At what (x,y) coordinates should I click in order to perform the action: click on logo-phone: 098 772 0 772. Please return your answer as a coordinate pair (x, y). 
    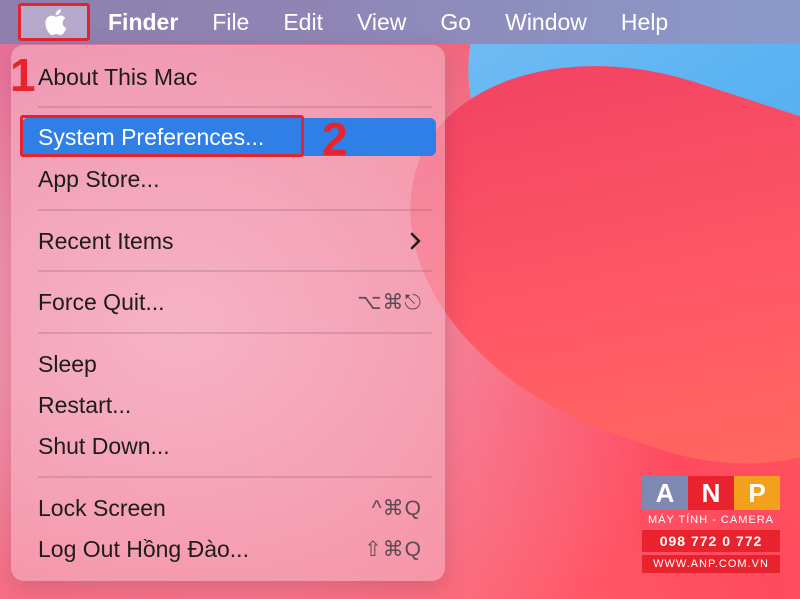
    Looking at the image, I should click on (711, 541).